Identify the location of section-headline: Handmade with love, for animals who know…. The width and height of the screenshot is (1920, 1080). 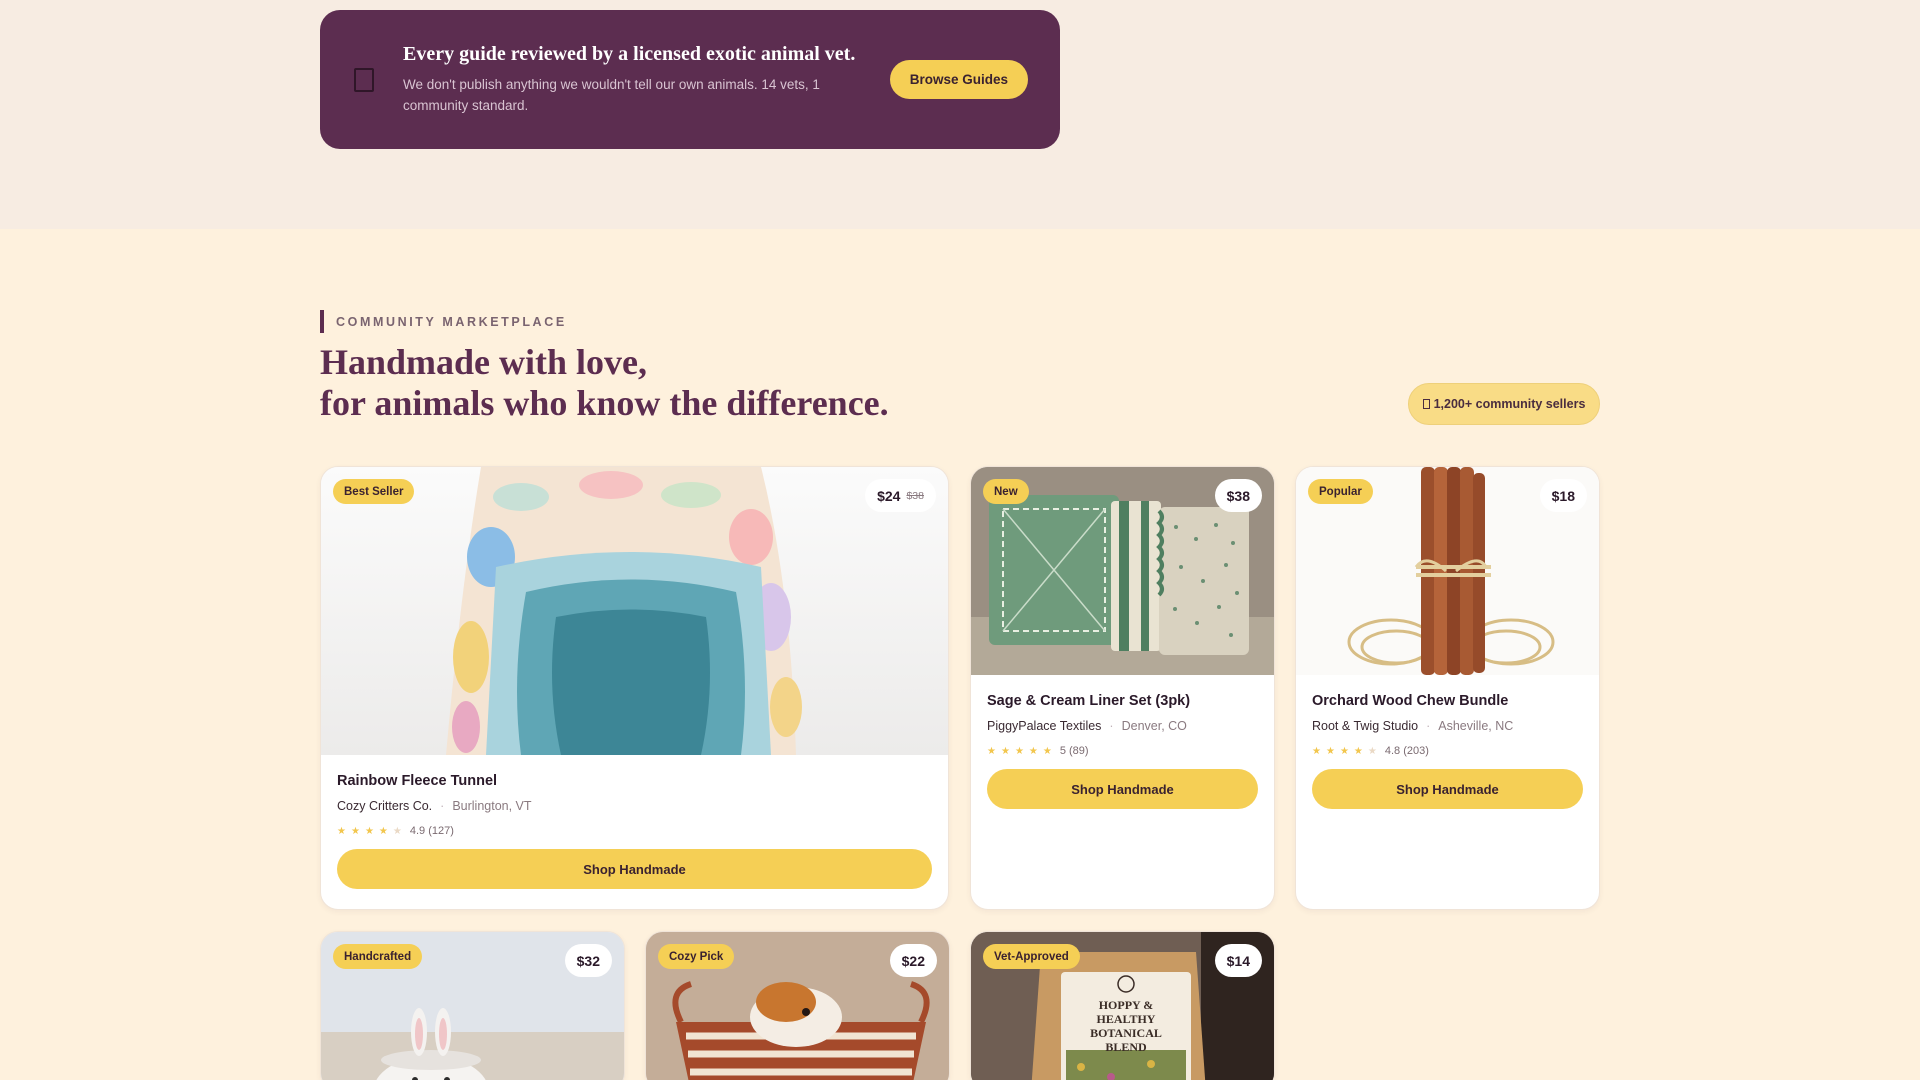
(604, 383).